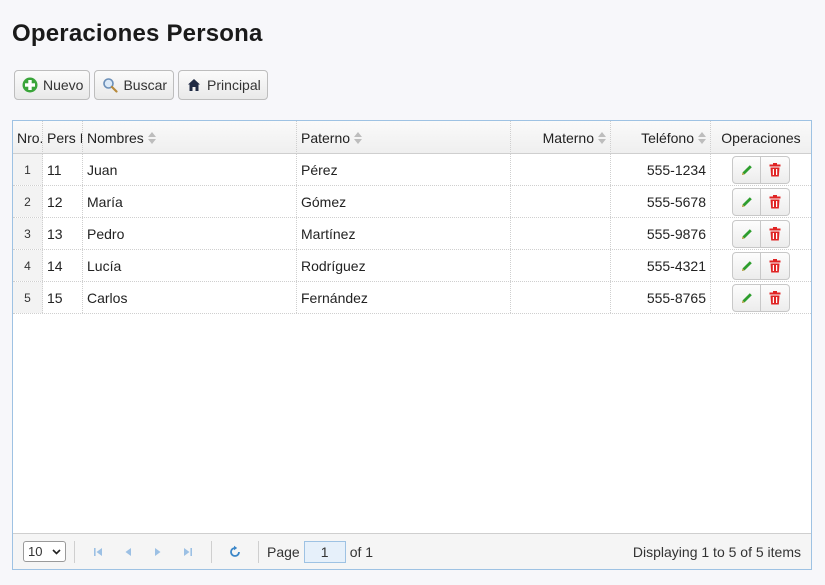 The height and width of the screenshot is (585, 825). What do you see at coordinates (404, 233) in the screenshot?
I see `cell-paterno: Martínez` at bounding box center [404, 233].